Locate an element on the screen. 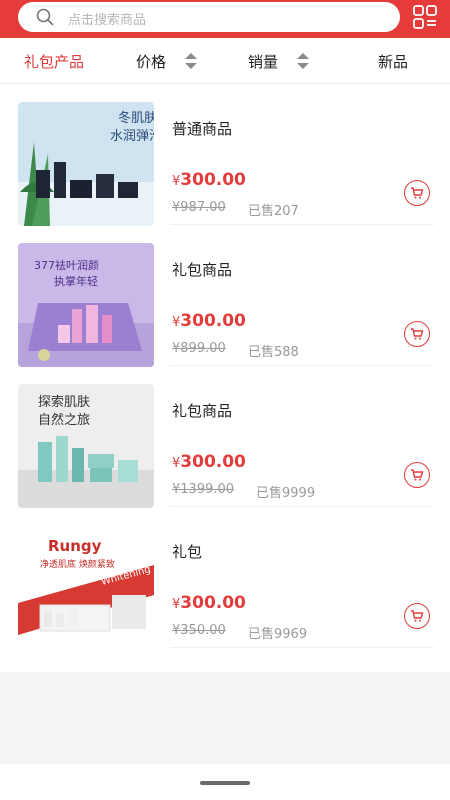 The height and width of the screenshot is (800, 450). svg-text: 冬肌肤 is located at coordinates (136, 118).